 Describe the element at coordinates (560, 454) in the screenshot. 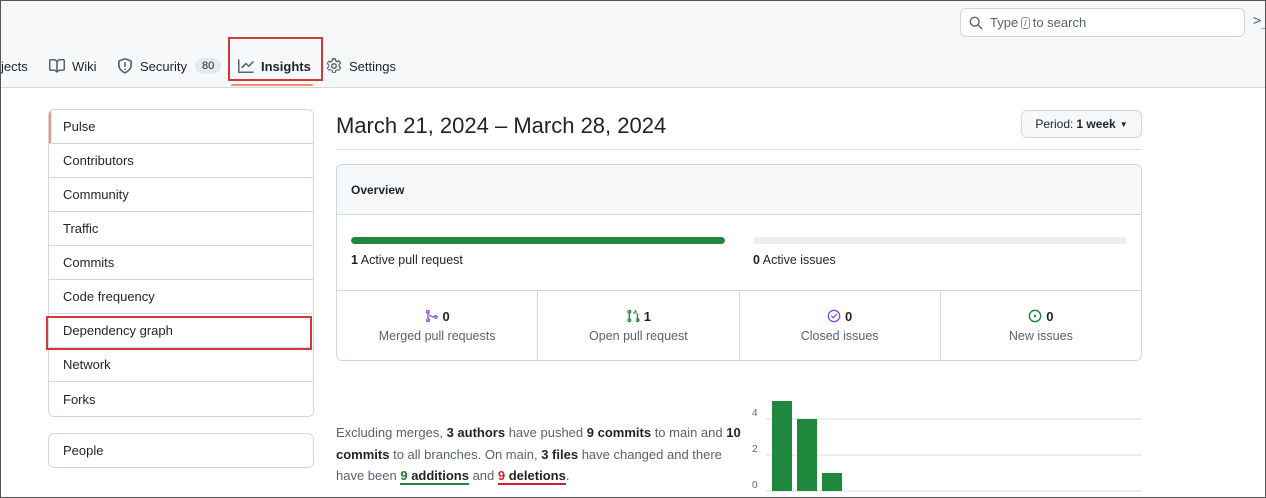

I see `files-changed-count: 3 files` at that location.